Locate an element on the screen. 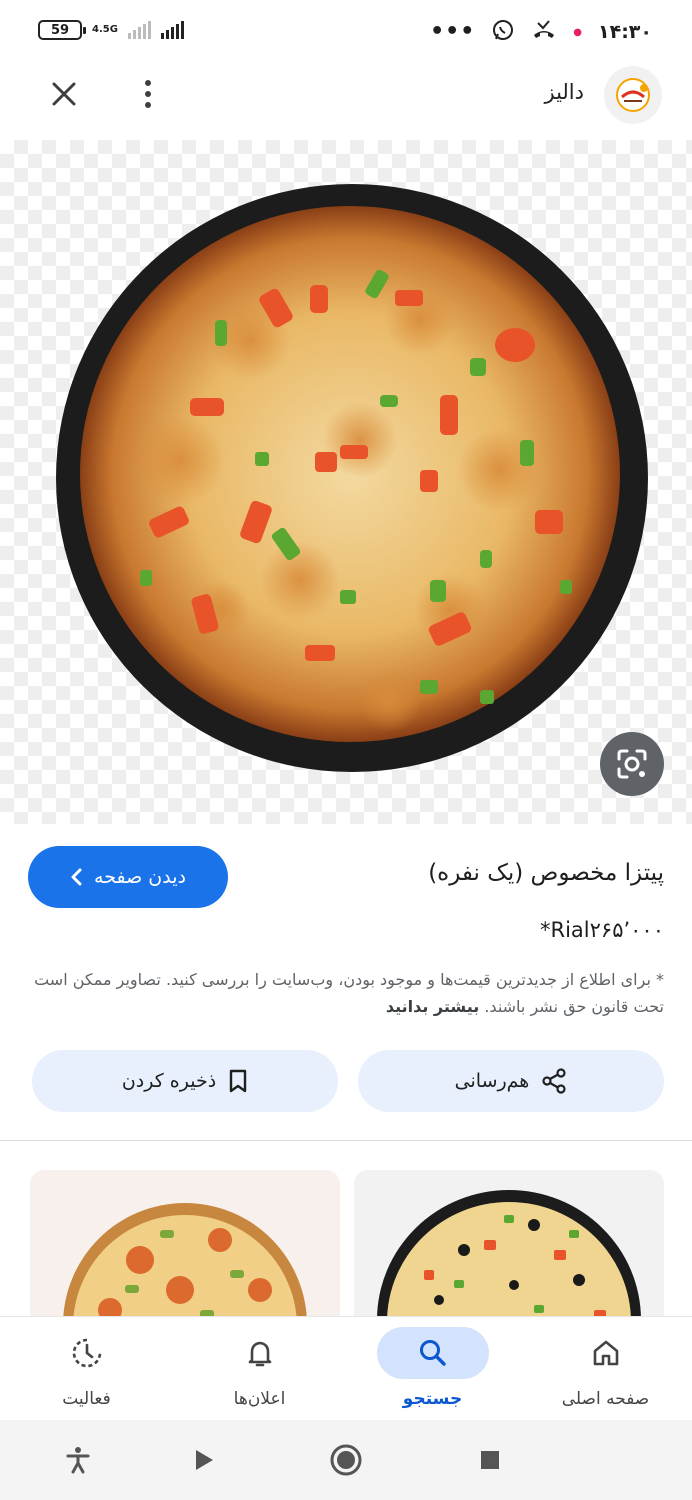 This screenshot has height=1500, width=692. learn-more-link: بیشتر بدانید is located at coordinates (432, 1006).